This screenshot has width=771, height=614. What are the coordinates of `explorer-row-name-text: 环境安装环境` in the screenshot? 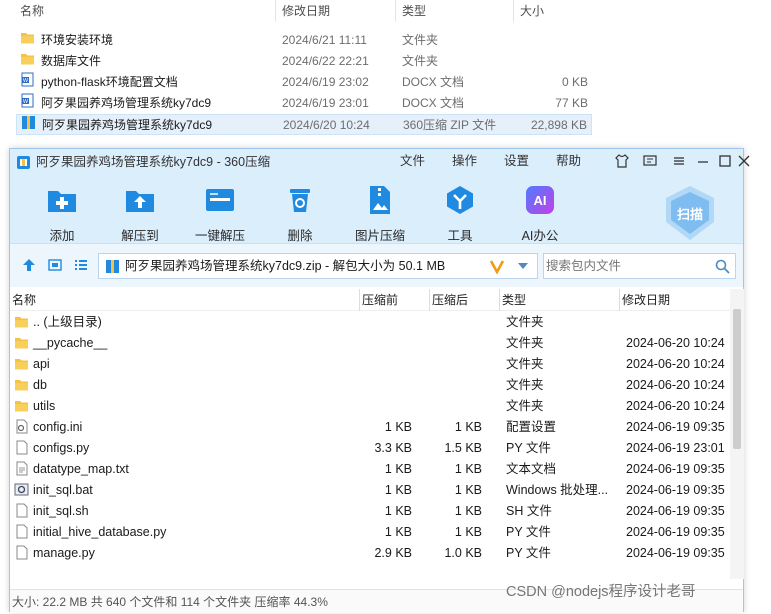 It's located at (77, 40).